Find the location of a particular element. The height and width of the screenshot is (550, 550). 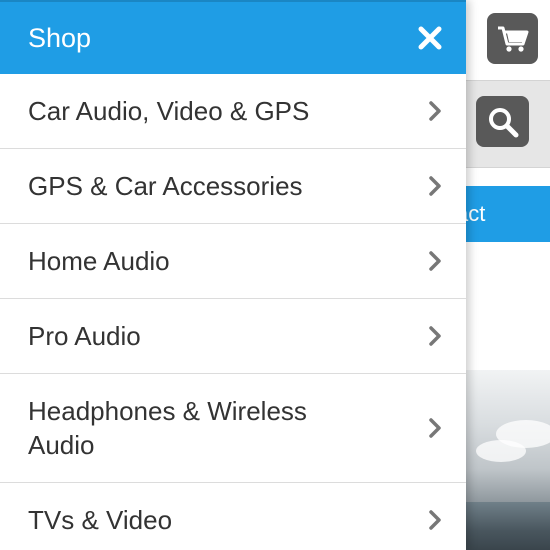

close-button is located at coordinates (430, 38).